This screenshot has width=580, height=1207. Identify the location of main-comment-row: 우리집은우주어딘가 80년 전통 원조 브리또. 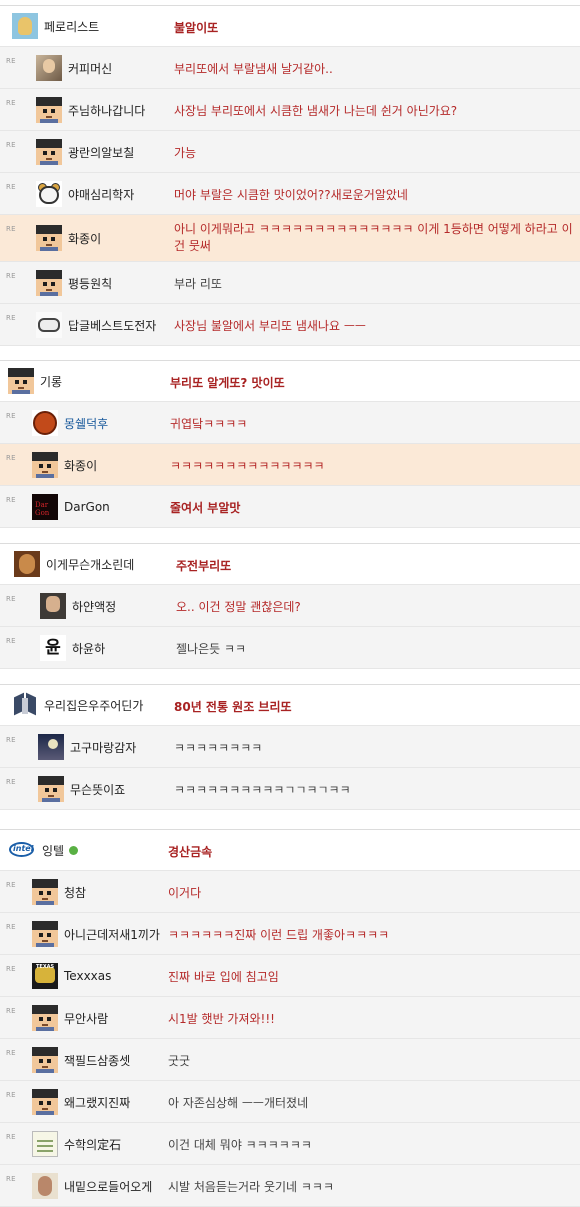
(290, 705).